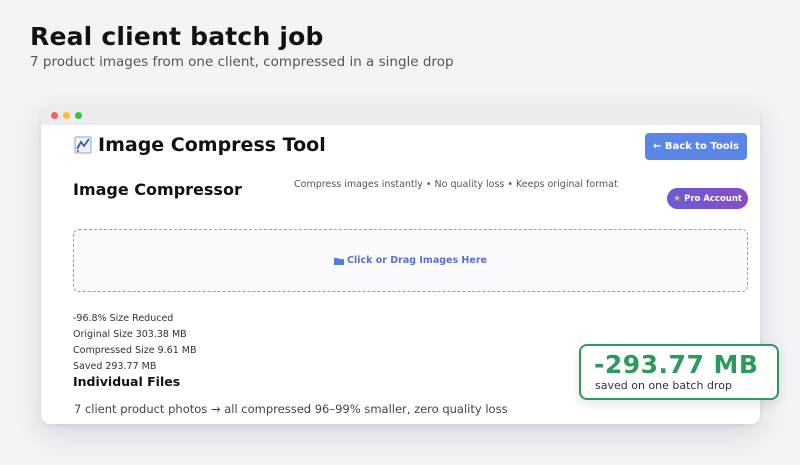 This screenshot has width=800, height=465. What do you see at coordinates (123, 318) in the screenshot?
I see `size-reduced-stat: -96.8% Size Reduced` at bounding box center [123, 318].